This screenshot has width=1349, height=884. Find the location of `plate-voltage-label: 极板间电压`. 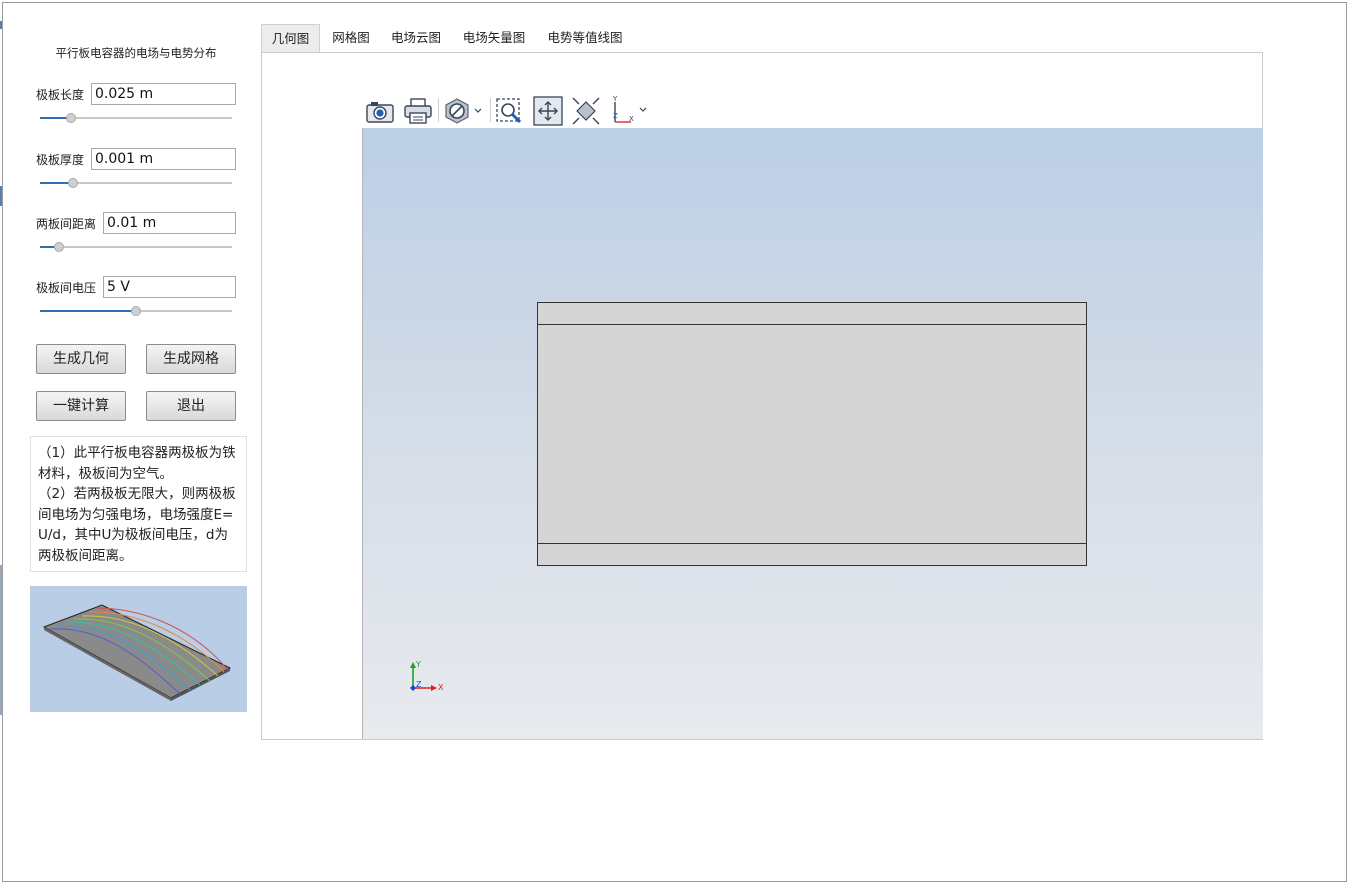

plate-voltage-label: 极板间电压 is located at coordinates (66, 288).